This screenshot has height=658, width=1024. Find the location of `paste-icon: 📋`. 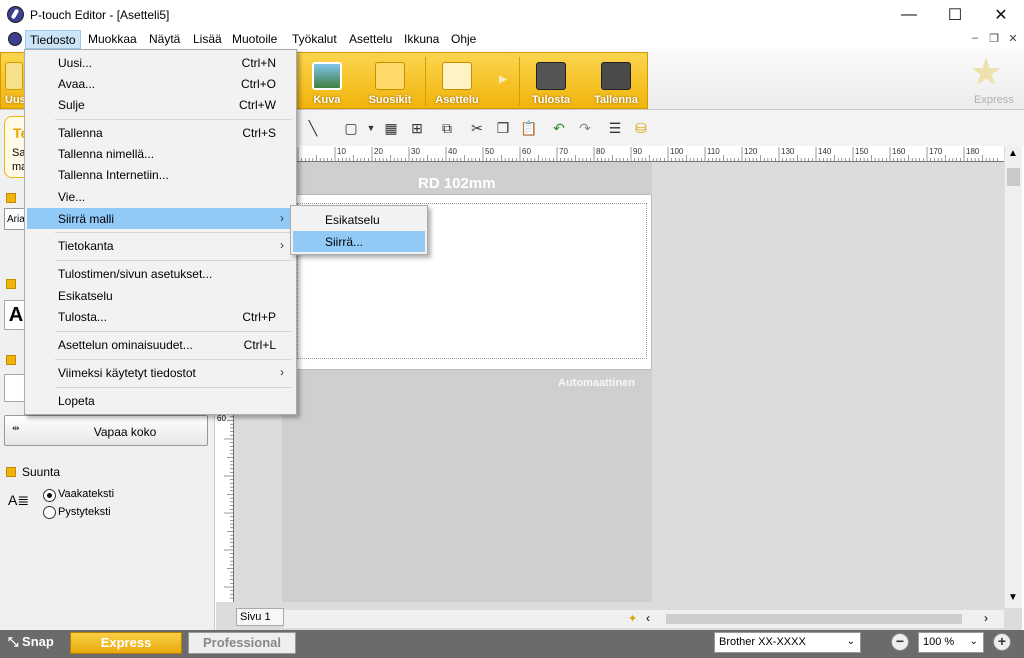

paste-icon: 📋 is located at coordinates (529, 128).